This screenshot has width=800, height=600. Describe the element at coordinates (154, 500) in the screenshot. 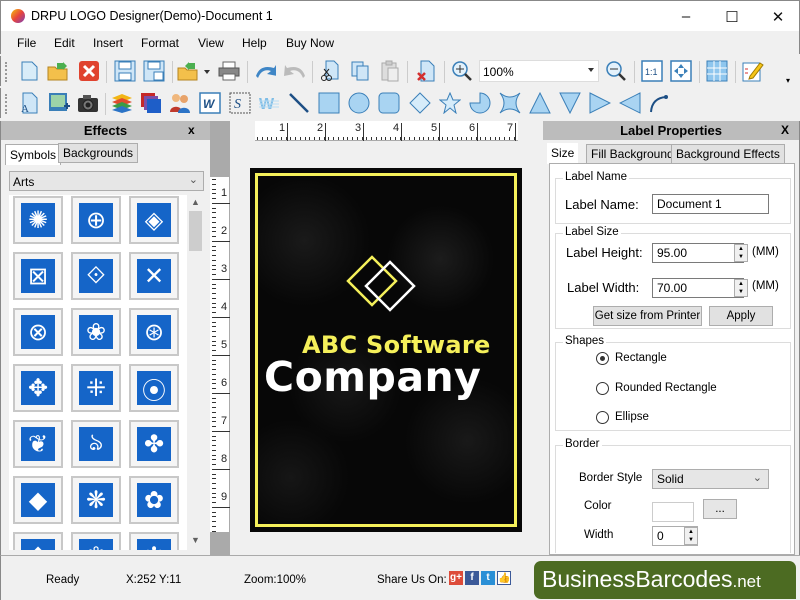

I see `symbol-item: ✿` at that location.